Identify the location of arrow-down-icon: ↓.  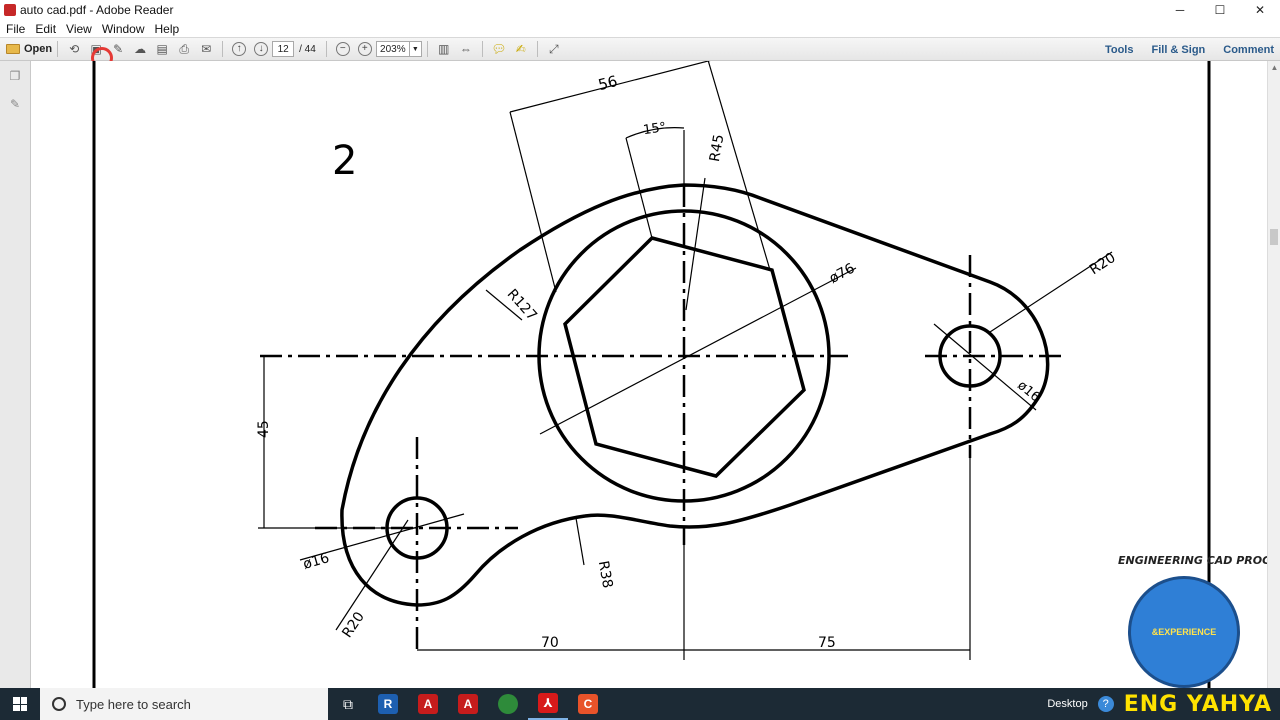
(261, 49).